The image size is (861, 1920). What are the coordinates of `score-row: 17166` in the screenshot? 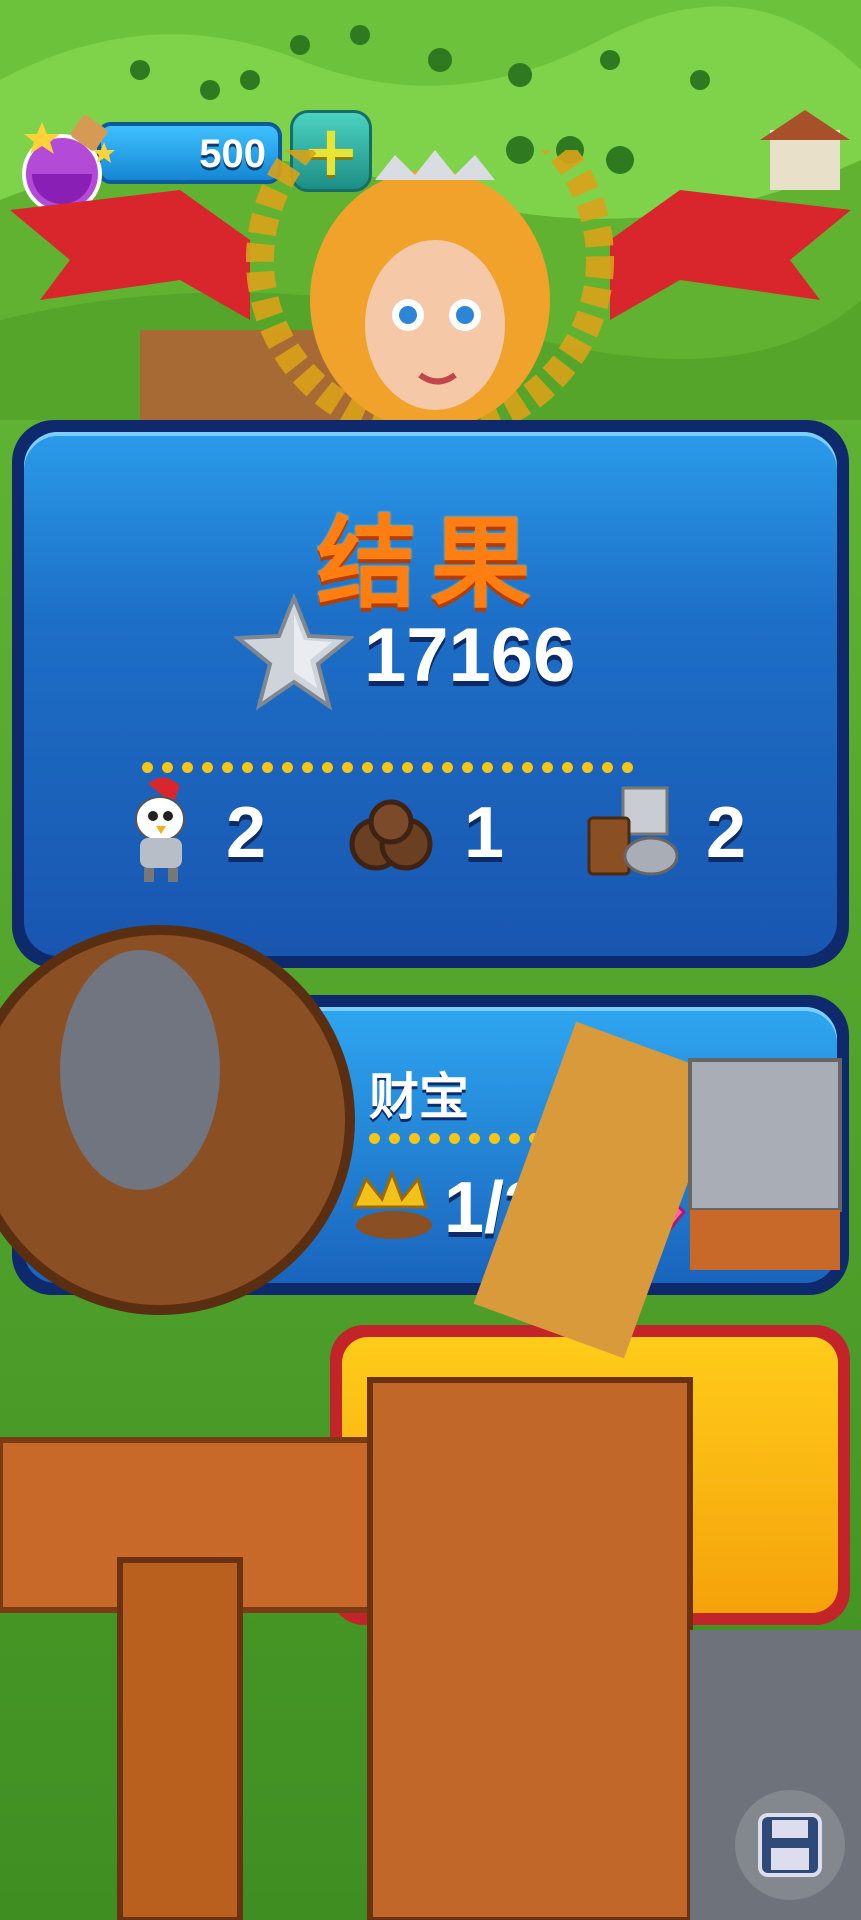 It's located at (434, 652).